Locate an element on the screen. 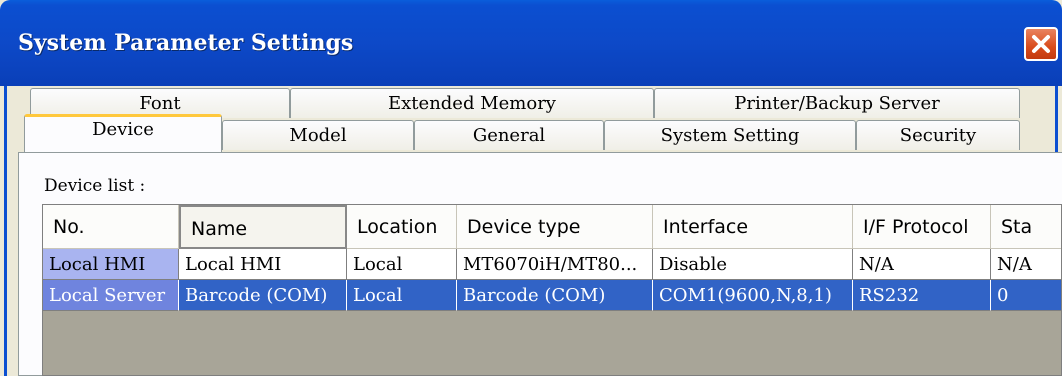 The width and height of the screenshot is (1062, 376). column-header-name: Name is located at coordinates (263, 227).